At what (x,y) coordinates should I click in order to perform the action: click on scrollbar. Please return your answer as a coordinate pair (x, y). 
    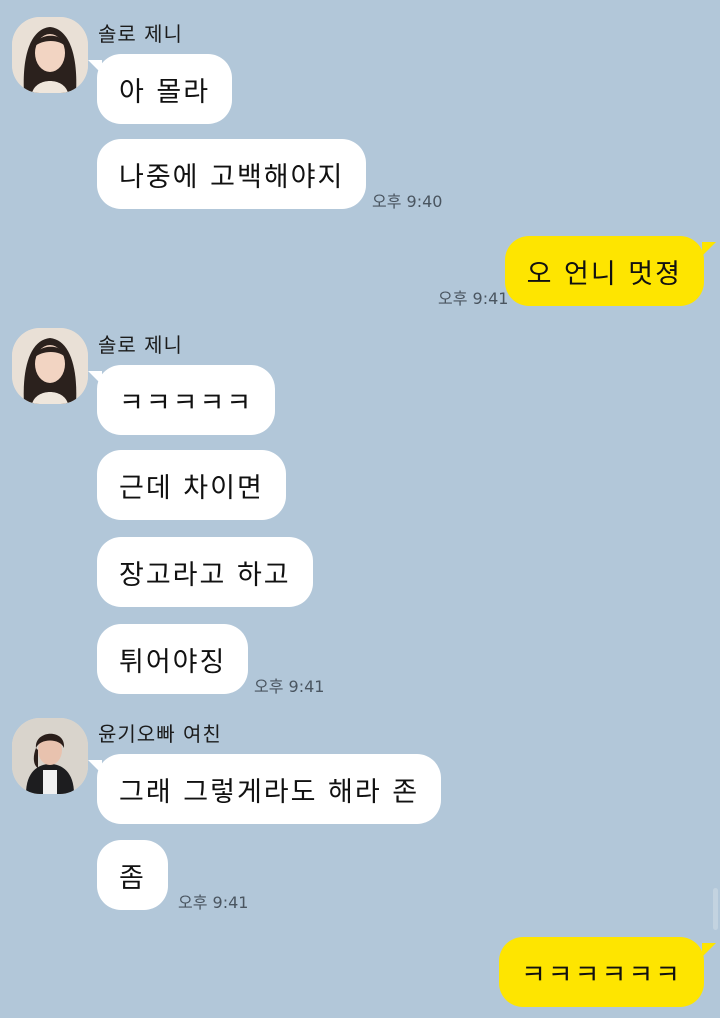
    Looking at the image, I should click on (715, 909).